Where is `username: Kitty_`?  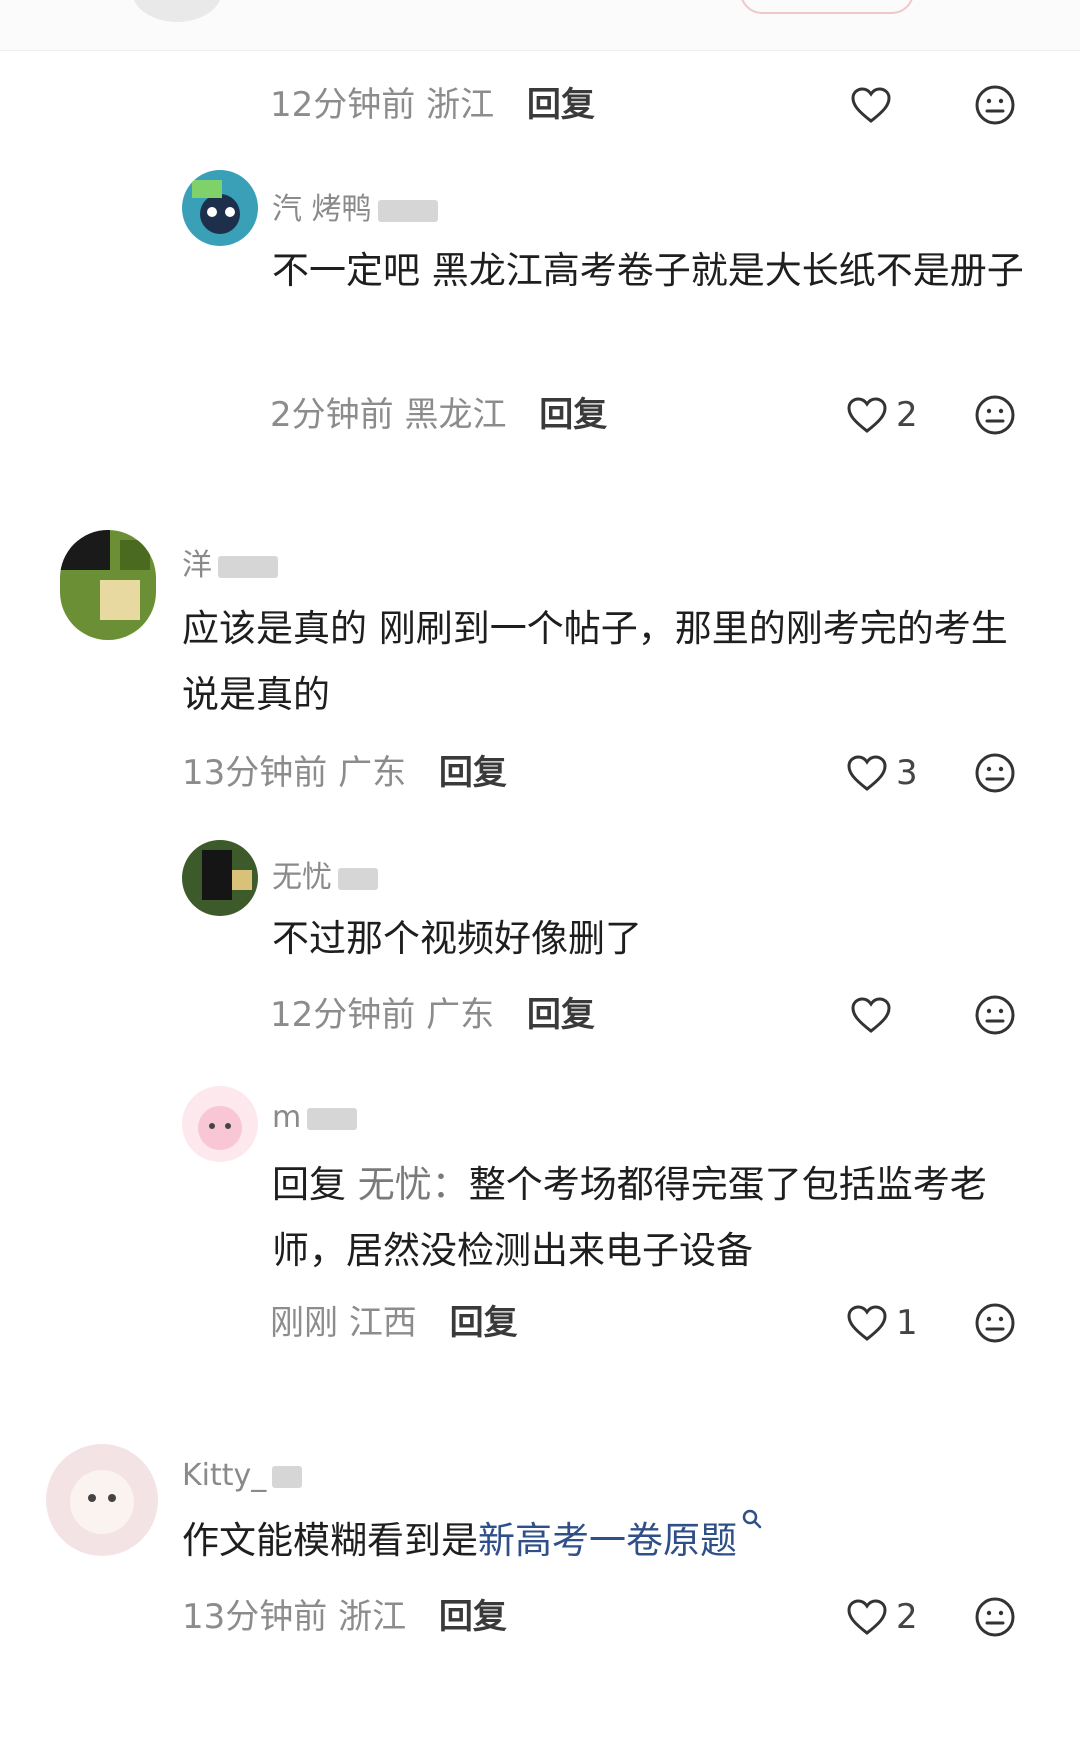 username: Kitty_ is located at coordinates (242, 1475).